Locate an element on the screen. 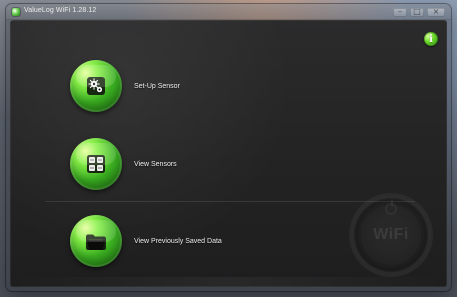 This screenshot has height=297, width=457. window-title: ValueLog WiFi 1.28.12 is located at coordinates (60, 10).